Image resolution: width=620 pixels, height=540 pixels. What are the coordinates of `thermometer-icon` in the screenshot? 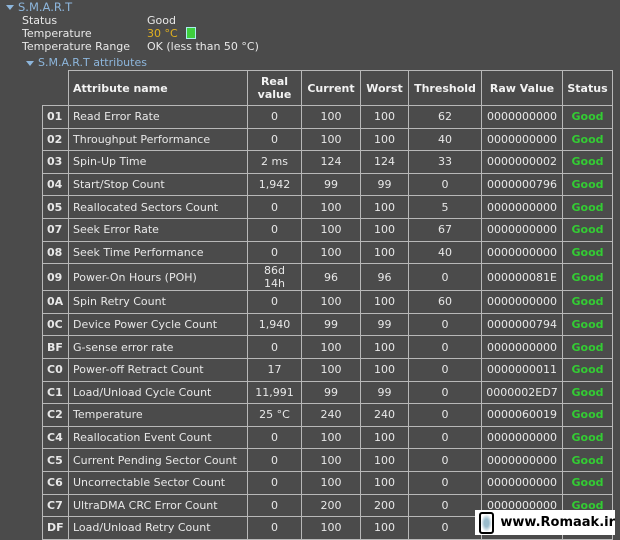 It's located at (190, 33).